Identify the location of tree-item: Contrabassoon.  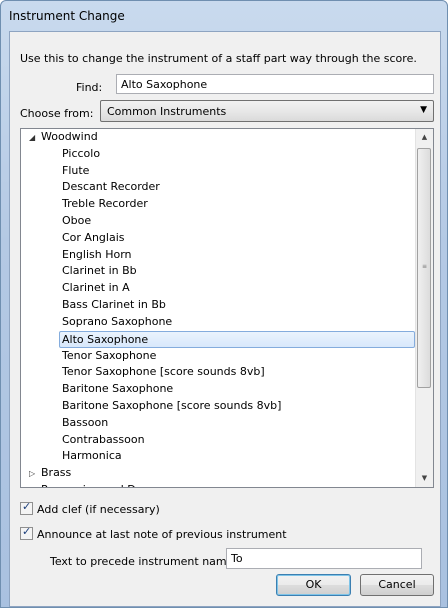
(219, 440).